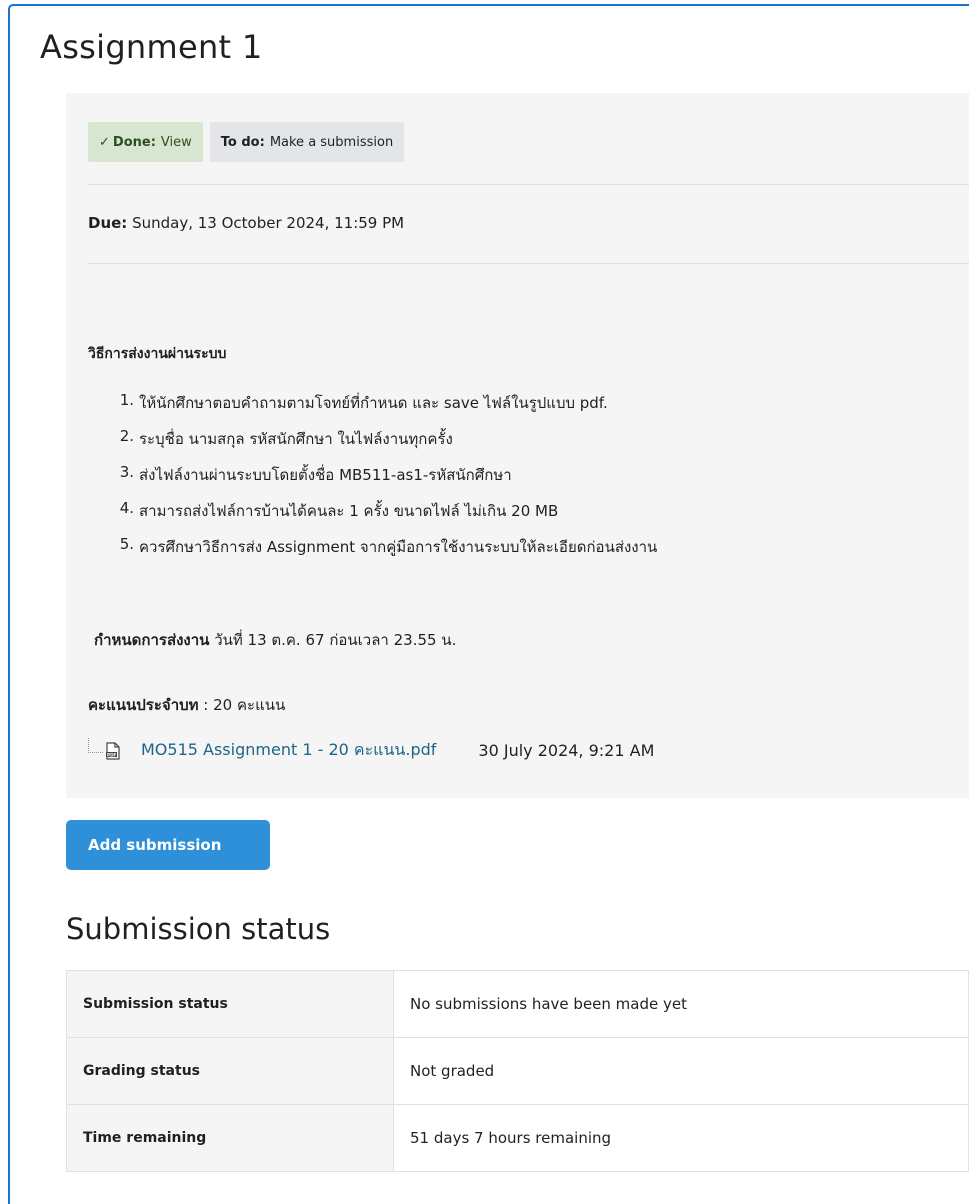  What do you see at coordinates (288, 750) in the screenshot?
I see `attachment-link: MO515 Assignment 1 - 20 คะแนน.pdf` at bounding box center [288, 750].